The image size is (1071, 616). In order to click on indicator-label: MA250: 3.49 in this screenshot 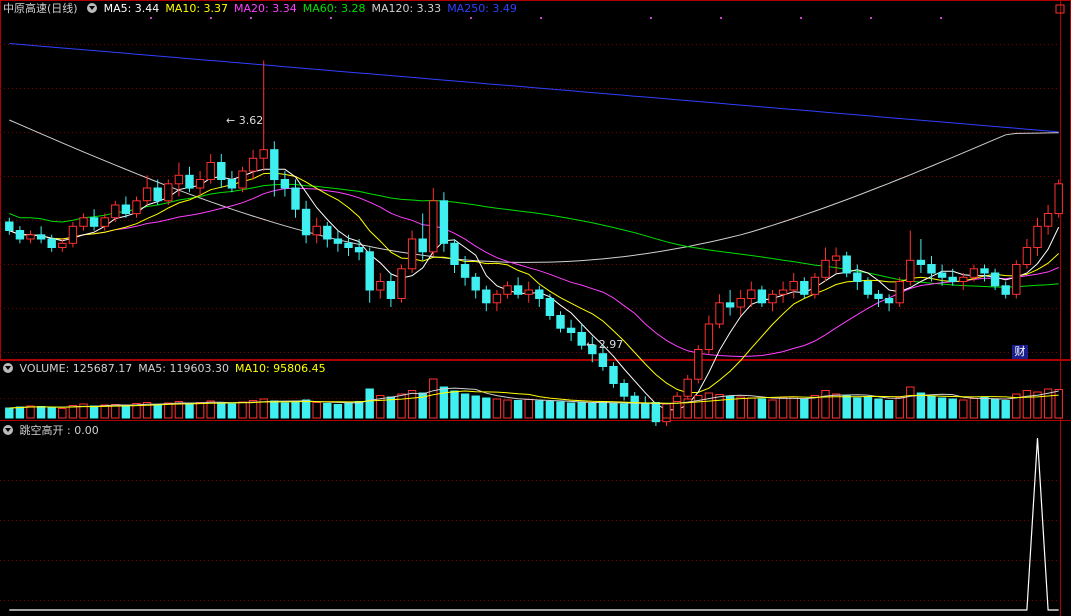, I will do `click(482, 8)`.